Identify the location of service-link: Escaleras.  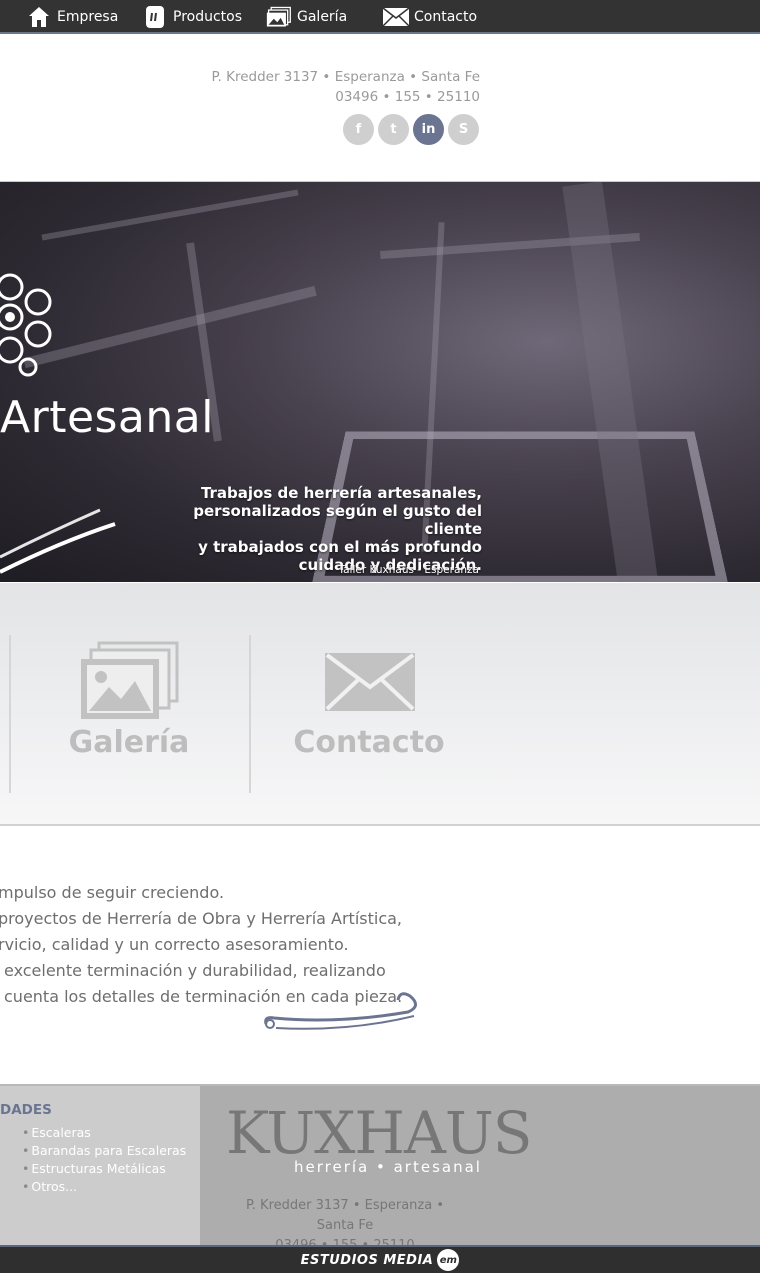
(104, 1133).